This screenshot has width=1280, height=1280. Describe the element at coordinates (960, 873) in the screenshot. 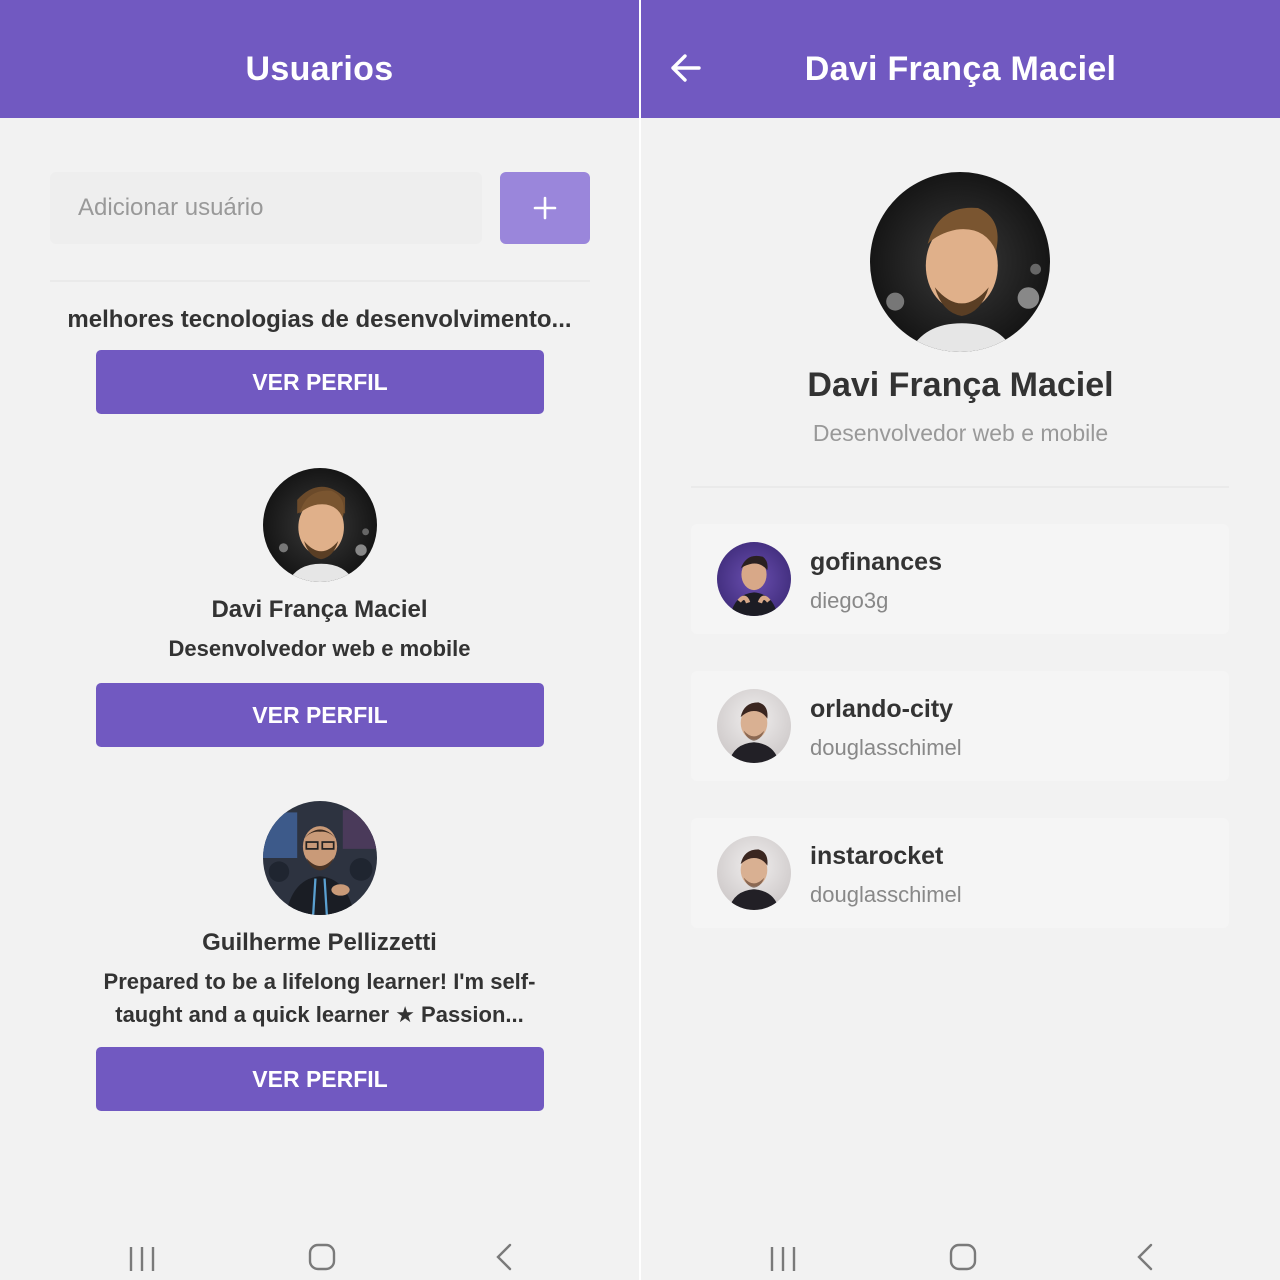

I see `repo-card: instarocket douglasschimel` at that location.